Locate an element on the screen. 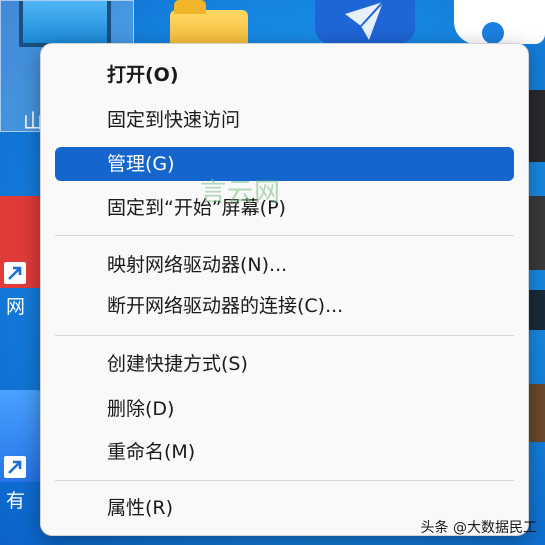 The height and width of the screenshot is (545, 545). menu-item-rename: 重命名(M) is located at coordinates (284, 452).